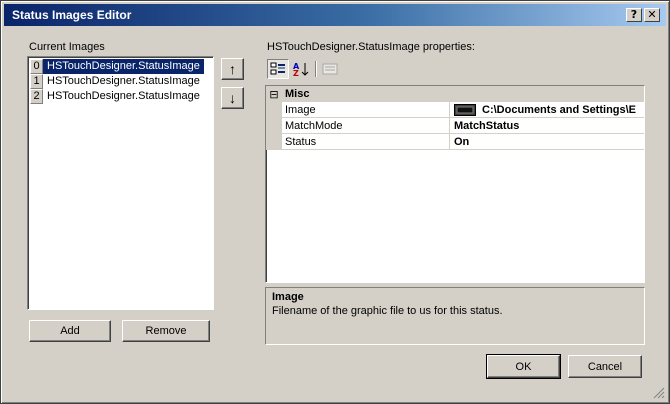 The width and height of the screenshot is (670, 404). I want to click on window-title: Status Images Editor, so click(72, 15).